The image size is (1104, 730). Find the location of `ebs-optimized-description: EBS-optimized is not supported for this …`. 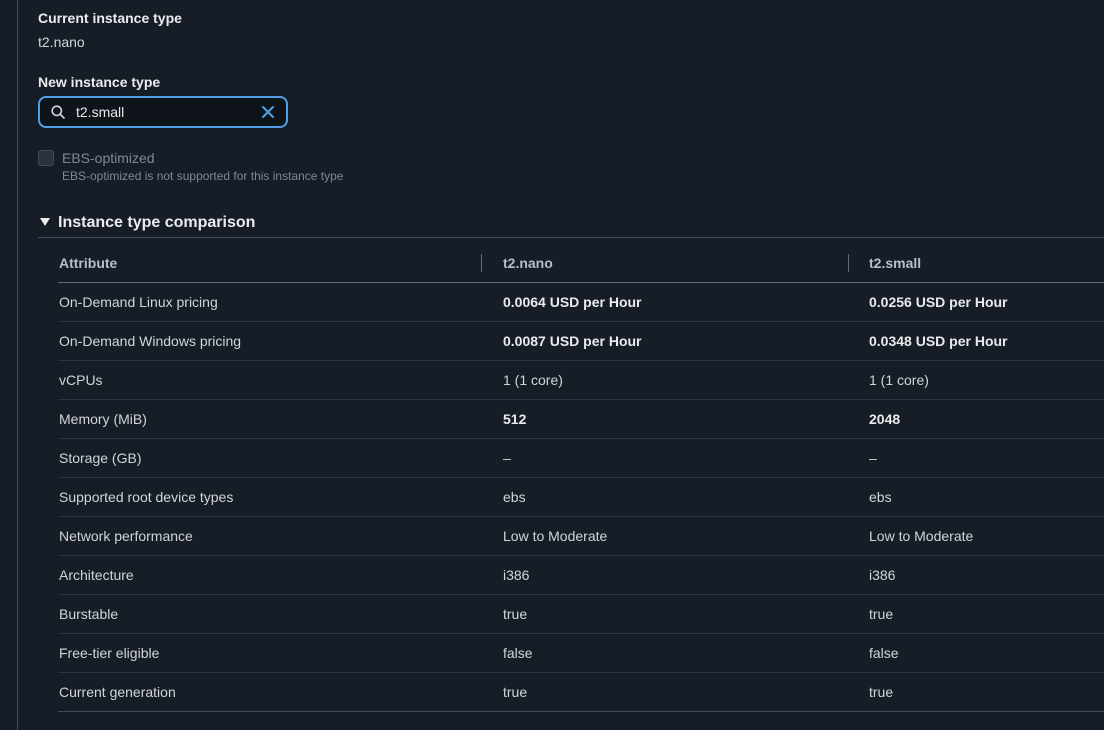

ebs-optimized-description: EBS-optimized is not supported for this … is located at coordinates (203, 176).